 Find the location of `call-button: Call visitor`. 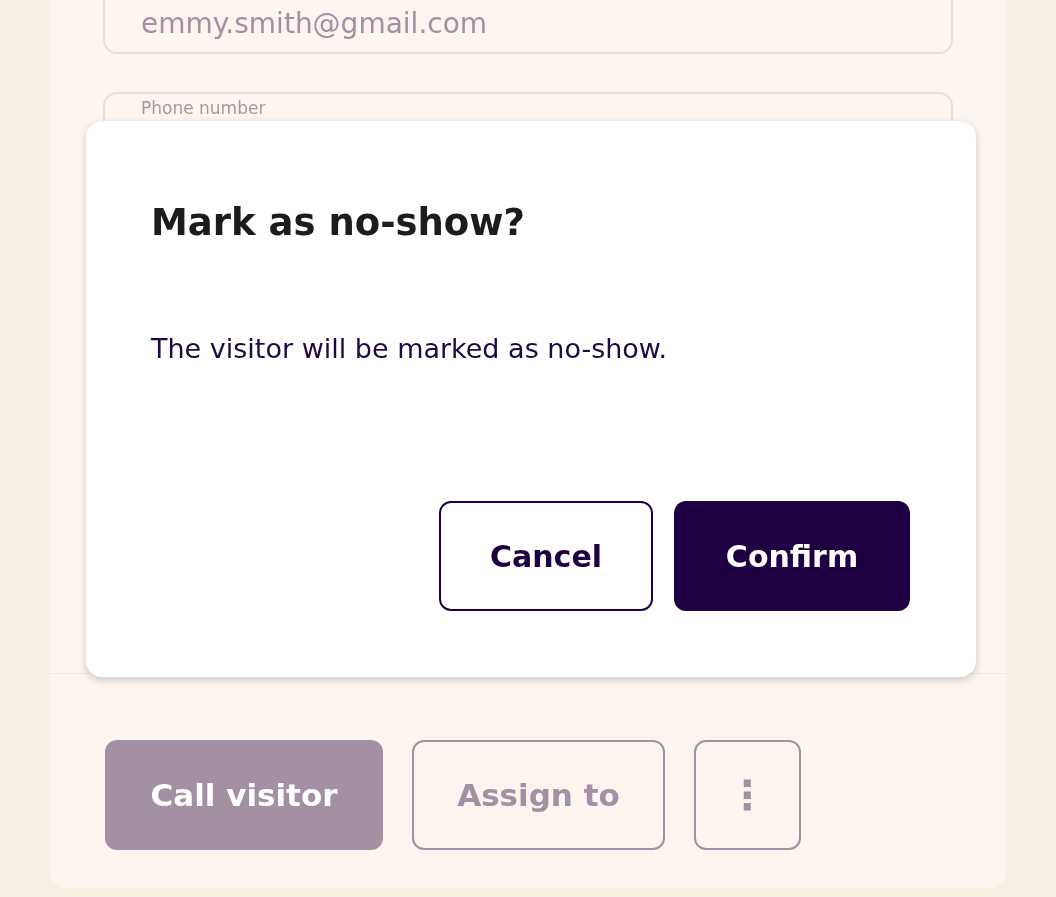

call-button: Call visitor is located at coordinates (244, 795).